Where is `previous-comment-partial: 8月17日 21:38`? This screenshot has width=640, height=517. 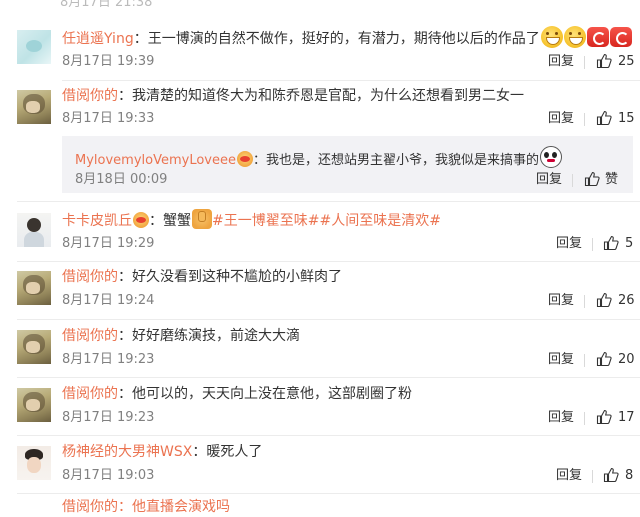
previous-comment-partial: 8月17日 21:38 is located at coordinates (320, 5).